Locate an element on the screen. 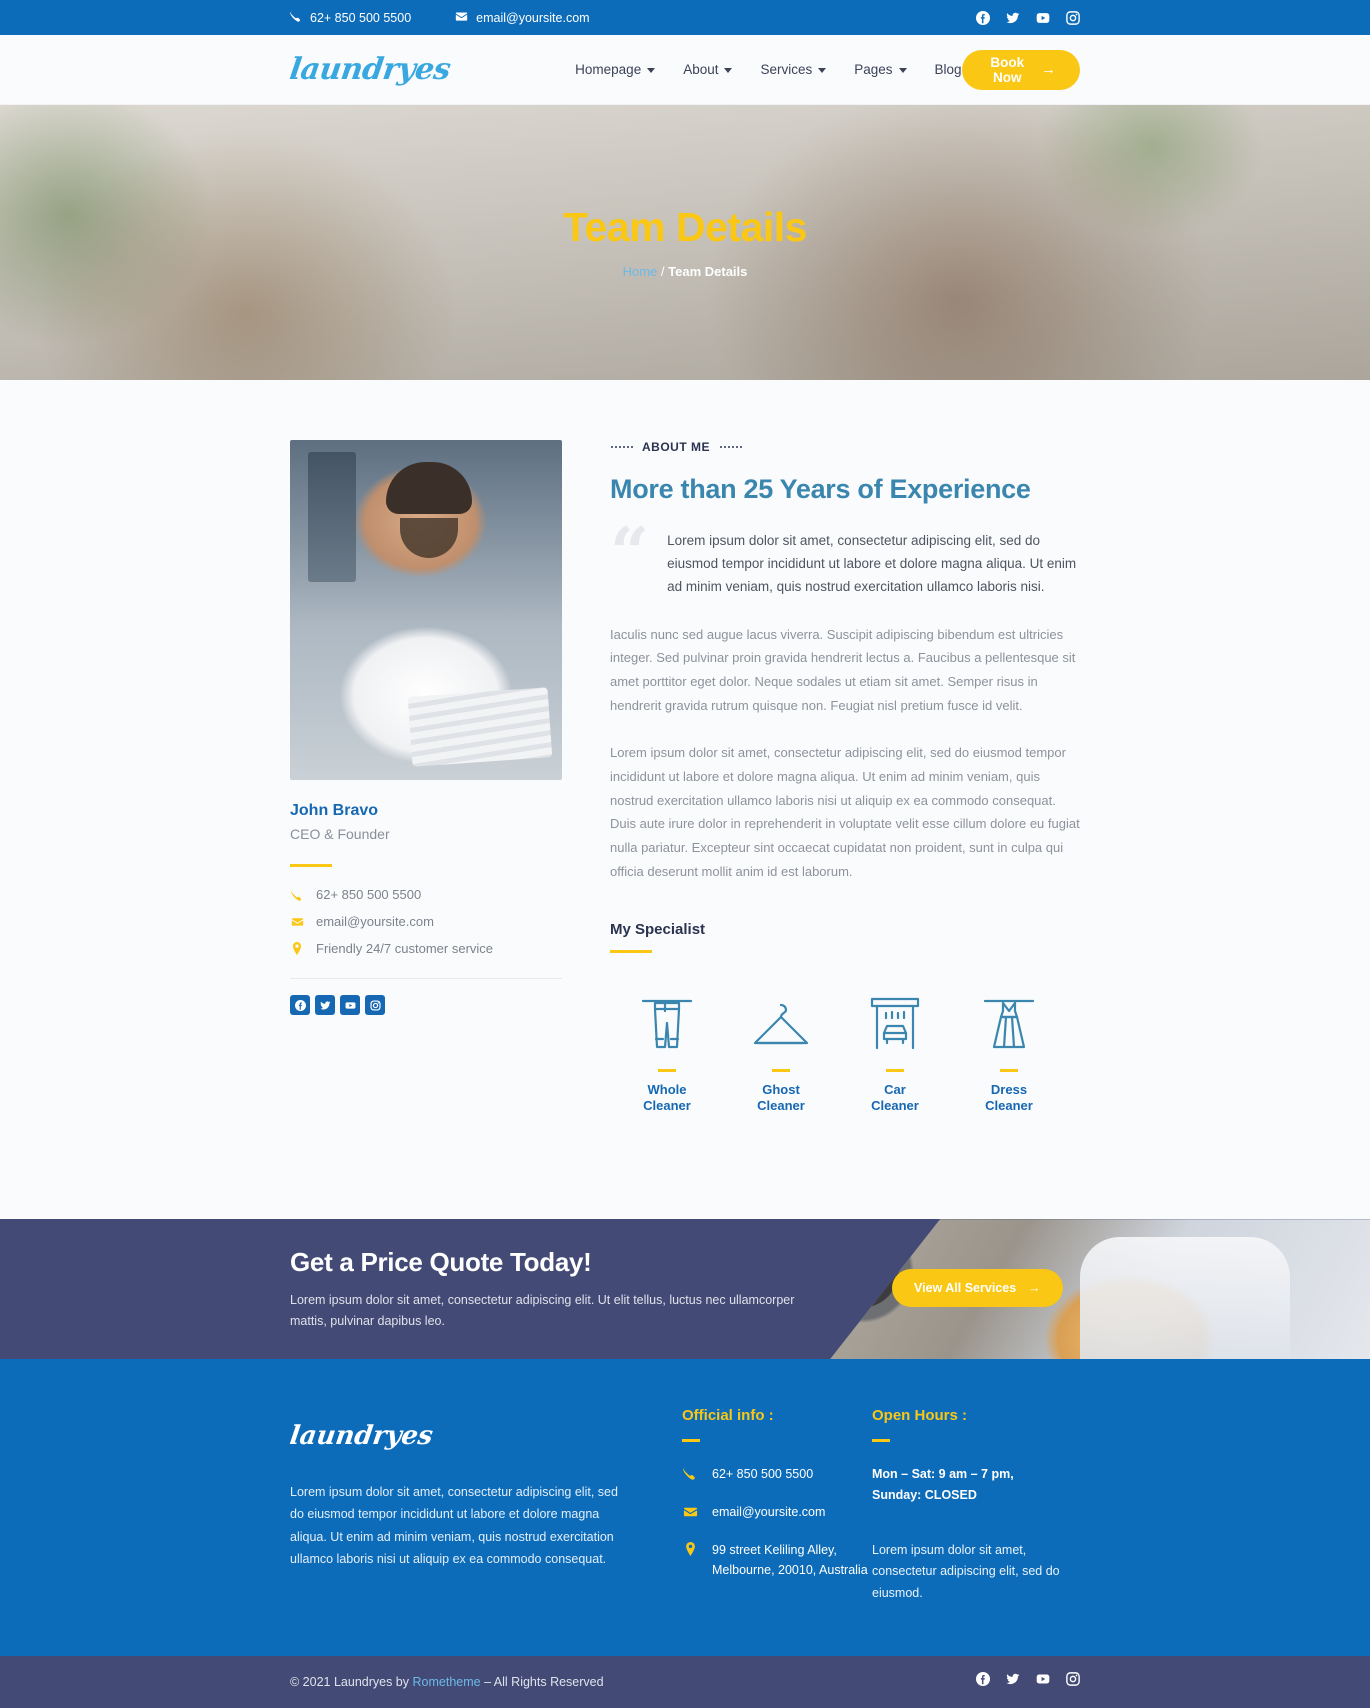  specialist-item-dress-cleaner: Dress Cleaner is located at coordinates (1009, 1053).